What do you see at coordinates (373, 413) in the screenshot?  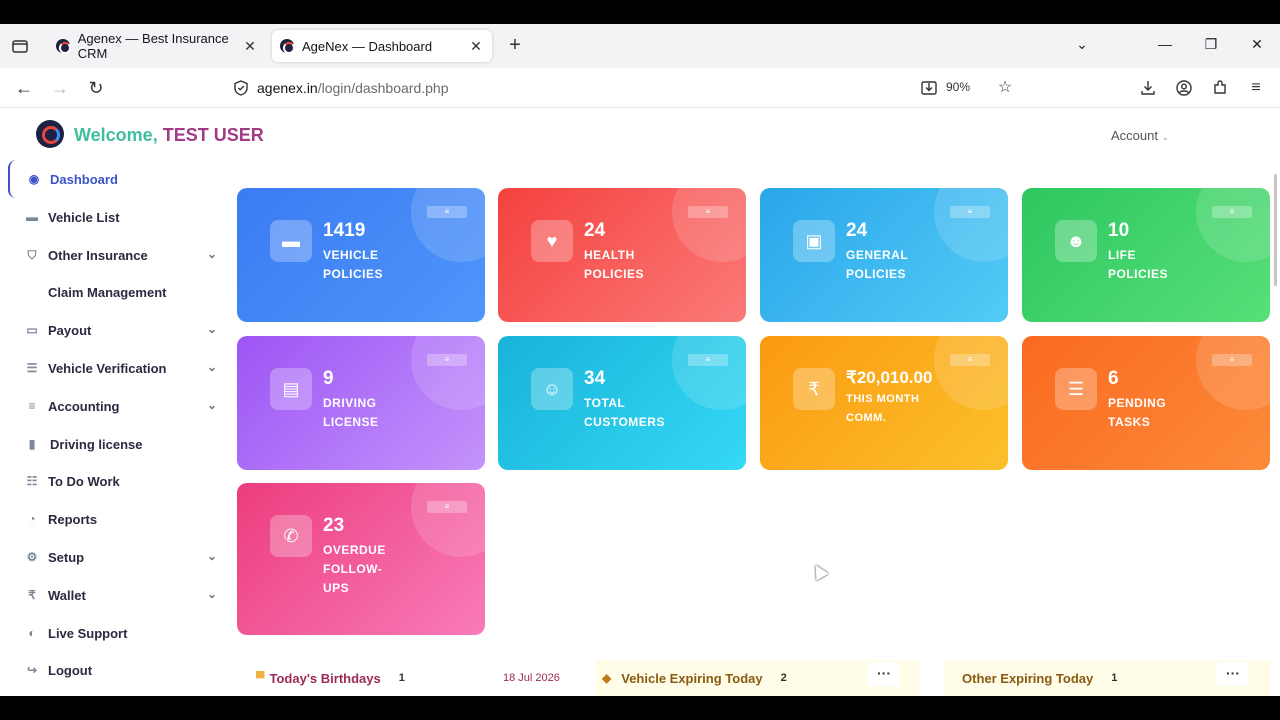 I see `card-label: DRIVING LICENSE` at bounding box center [373, 413].